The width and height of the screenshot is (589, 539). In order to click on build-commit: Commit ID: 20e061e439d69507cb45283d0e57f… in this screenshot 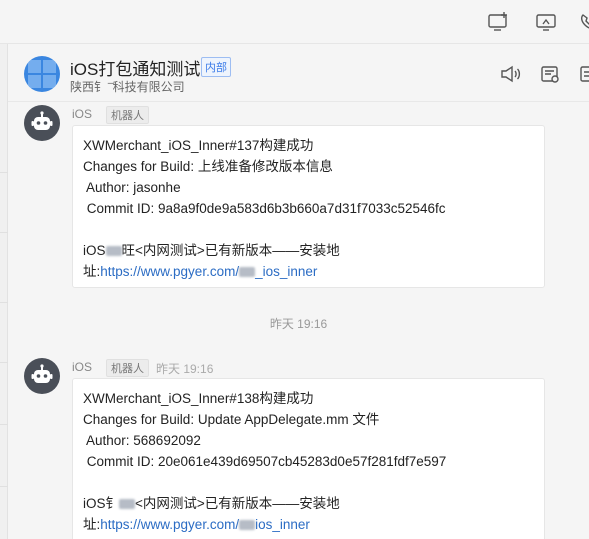, I will do `click(265, 461)`.